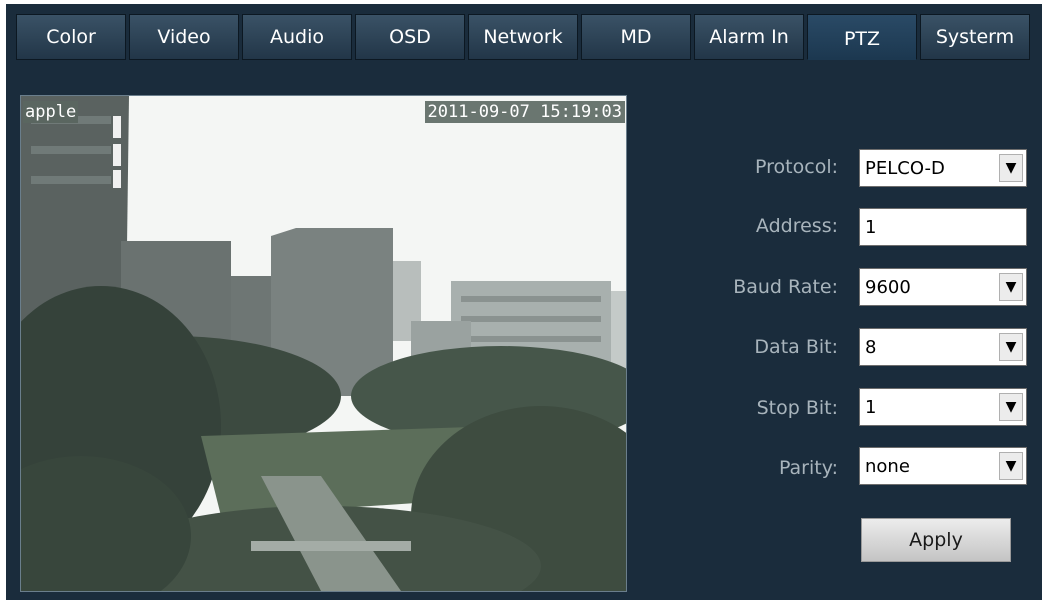 Image resolution: width=1056 pixels, height=606 pixels. I want to click on stop-bit-value: 1, so click(871, 407).